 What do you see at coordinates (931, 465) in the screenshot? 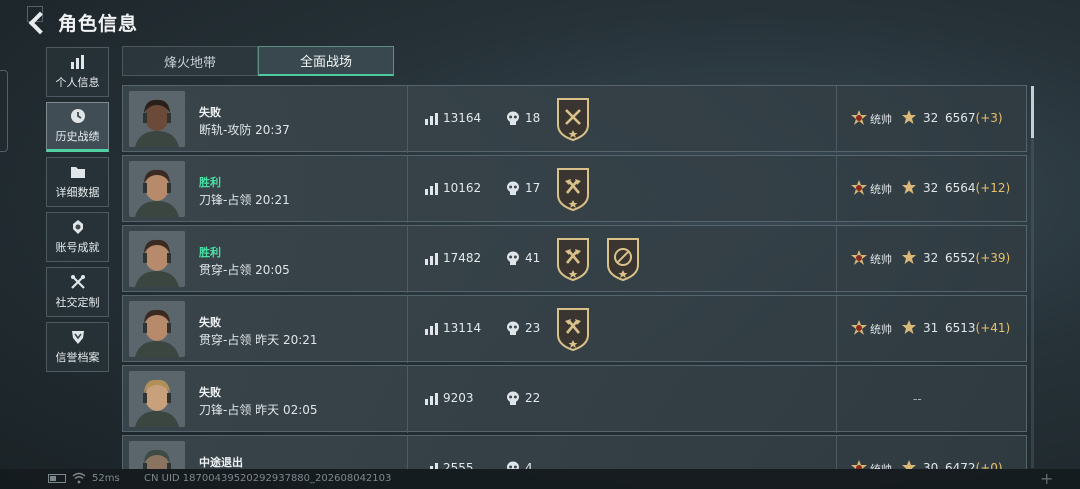
I see `player-level: 30` at bounding box center [931, 465].